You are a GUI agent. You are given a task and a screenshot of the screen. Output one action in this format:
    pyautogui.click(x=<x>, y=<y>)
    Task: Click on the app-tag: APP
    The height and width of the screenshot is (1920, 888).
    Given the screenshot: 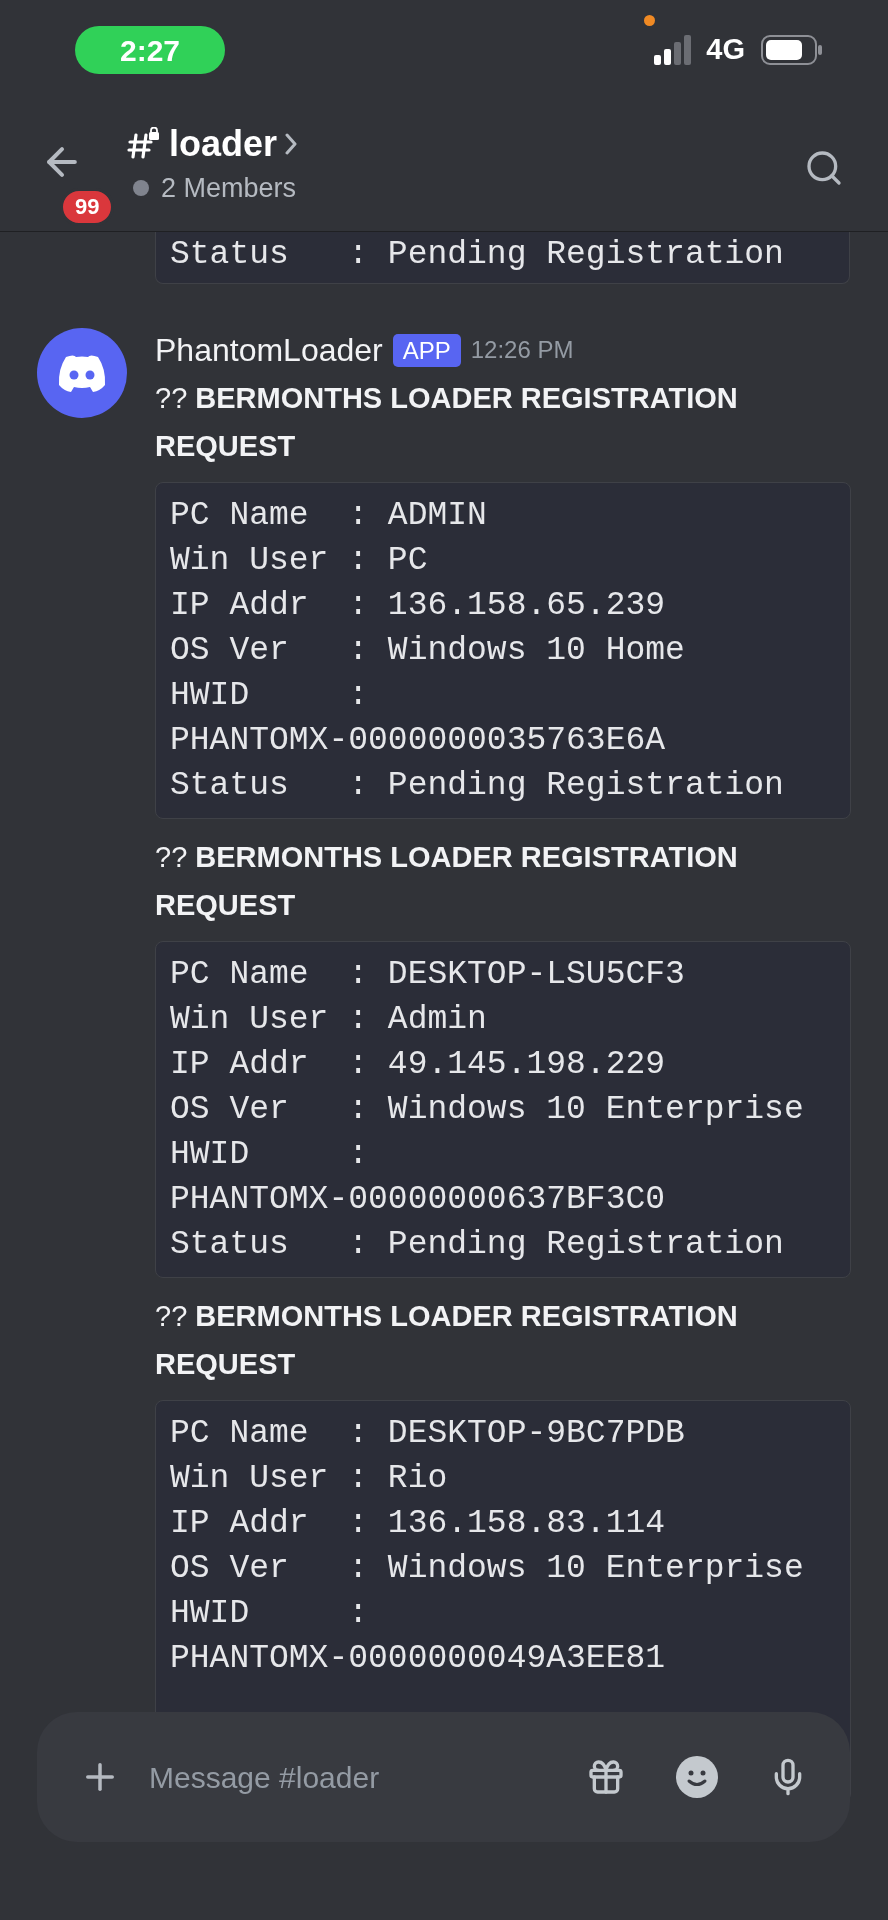 What is the action you would take?
    pyautogui.click(x=426, y=350)
    